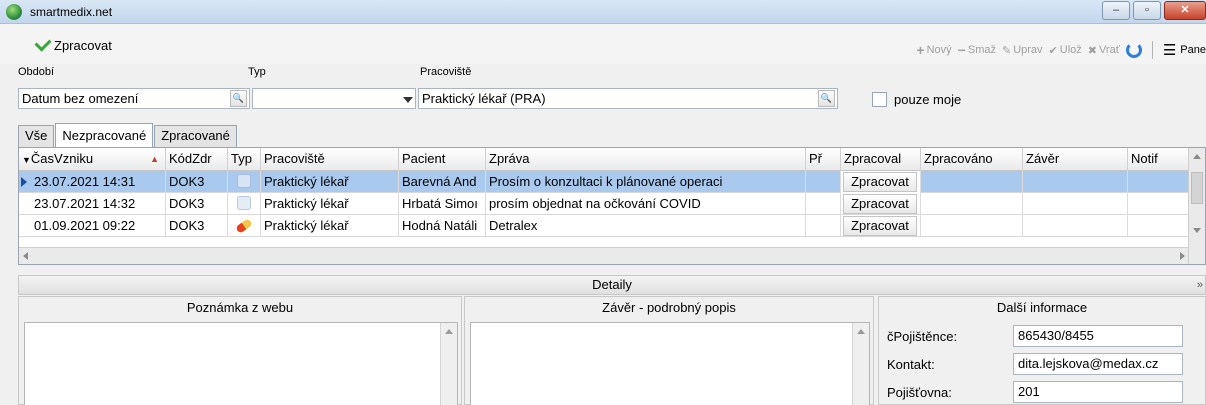  I want to click on workplace-value: Praktický lékař (PRA), so click(484, 98).